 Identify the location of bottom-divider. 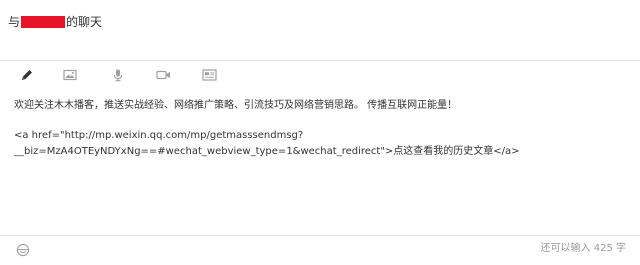
(320, 235).